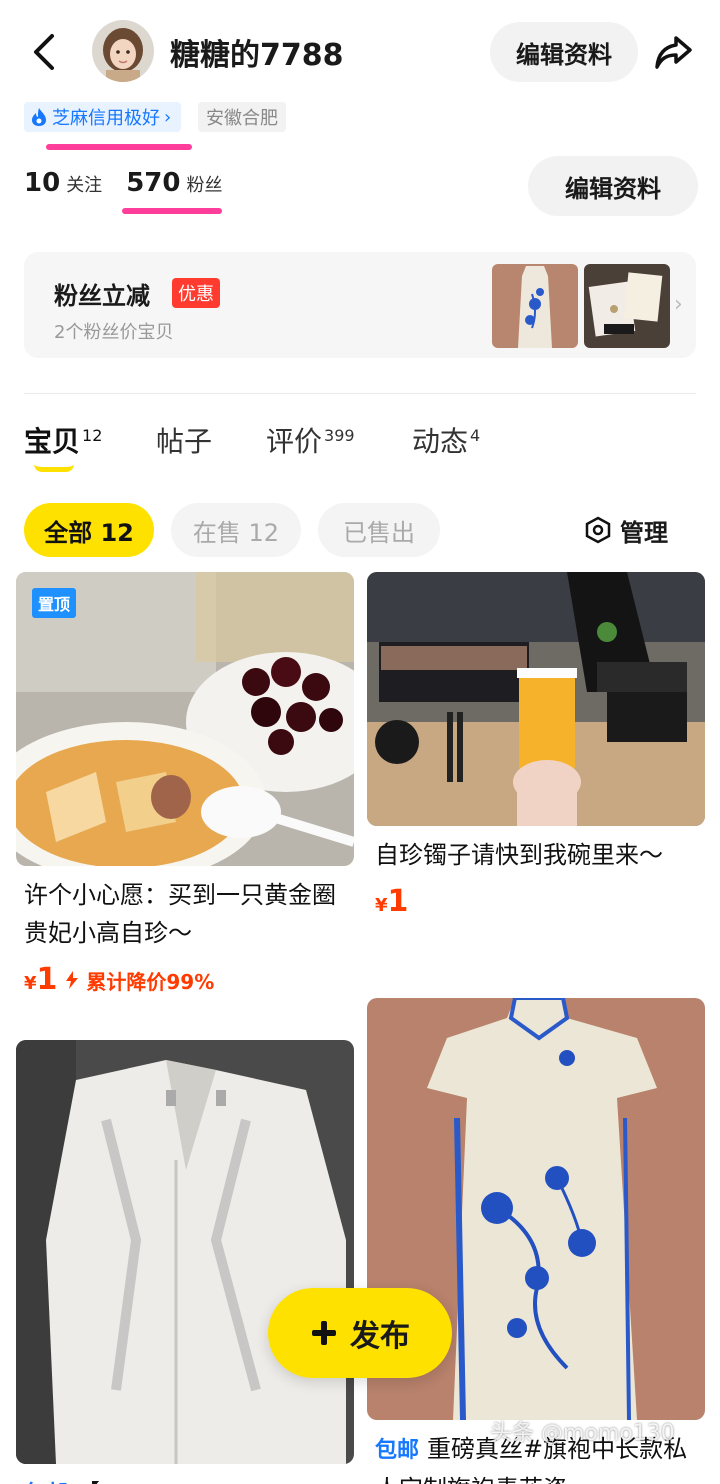 This screenshot has width=720, height=1484. I want to click on fan-discount-card: 粉丝立减 优惠 2个粉丝价宝贝 ›, so click(360, 305).